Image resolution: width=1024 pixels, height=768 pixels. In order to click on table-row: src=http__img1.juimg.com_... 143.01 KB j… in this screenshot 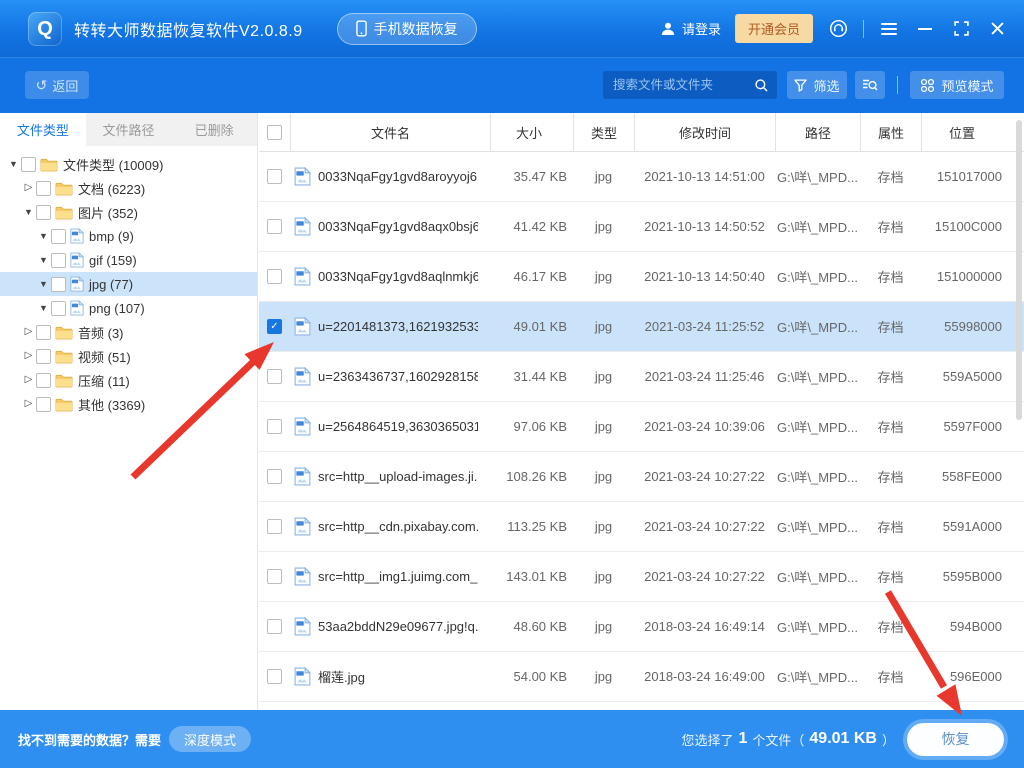, I will do `click(641, 577)`.